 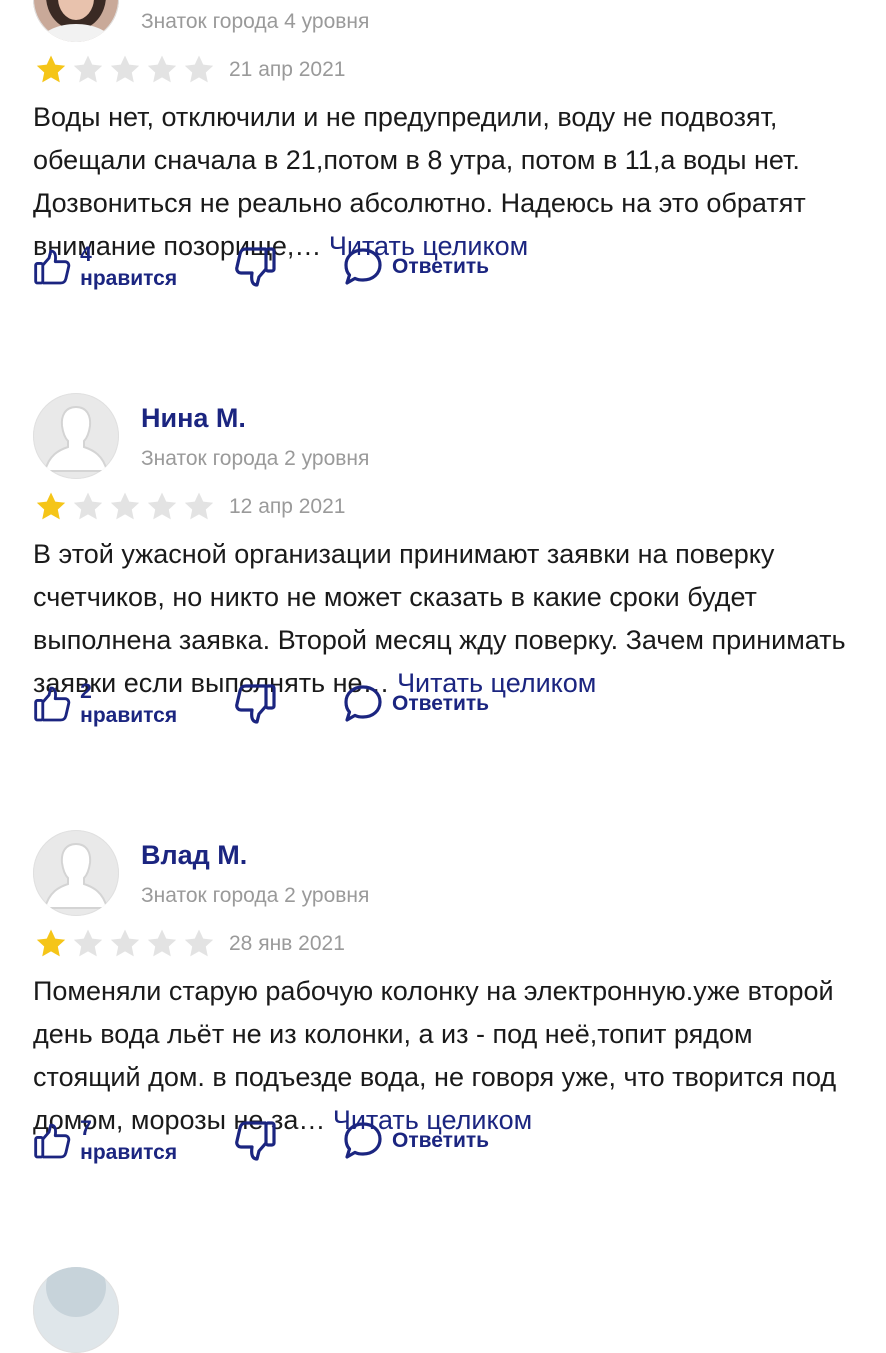 What do you see at coordinates (129, 1140) in the screenshot?
I see `like-count: 7 нравится` at bounding box center [129, 1140].